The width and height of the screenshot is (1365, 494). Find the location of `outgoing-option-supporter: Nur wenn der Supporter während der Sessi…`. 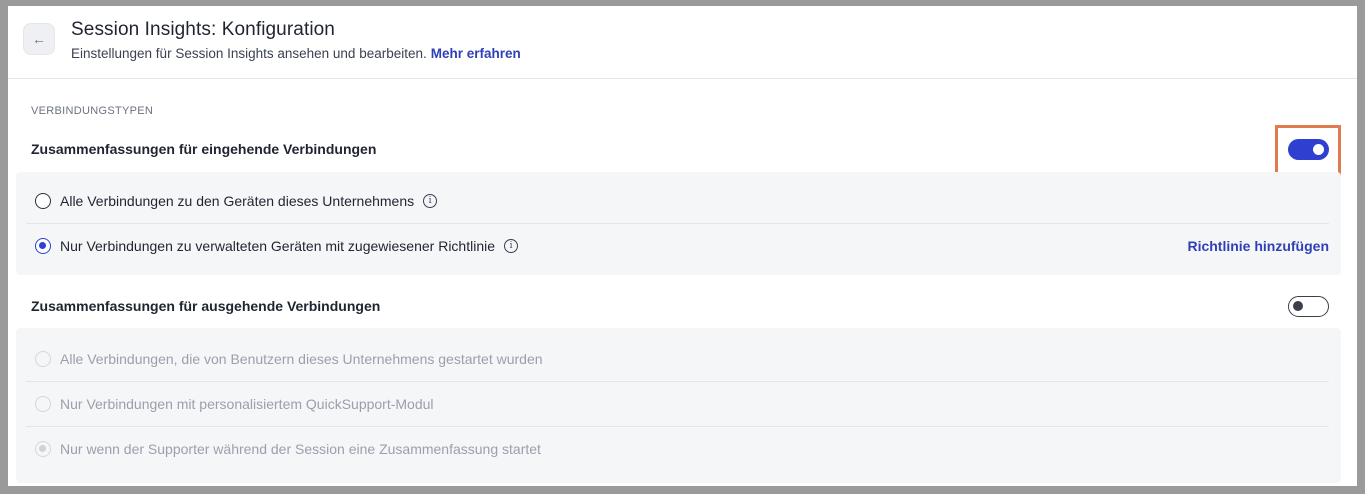

outgoing-option-supporter: Nur wenn der Supporter während der Sessi… is located at coordinates (677, 448).